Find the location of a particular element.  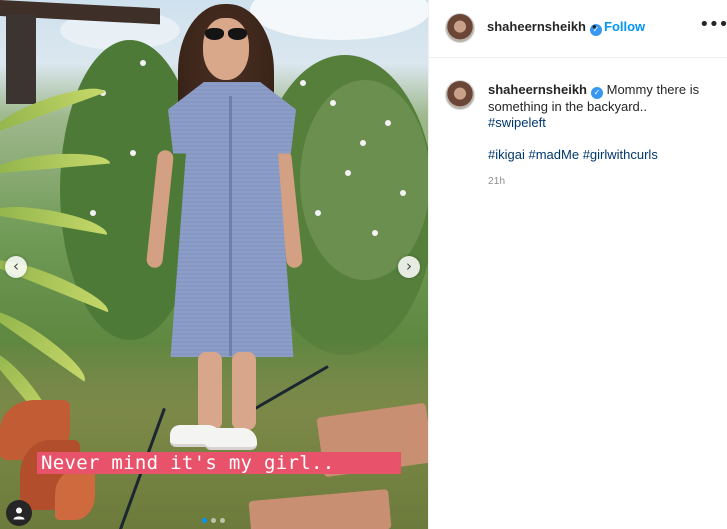

hashtag-link: #swipeleft is located at coordinates (604, 123).